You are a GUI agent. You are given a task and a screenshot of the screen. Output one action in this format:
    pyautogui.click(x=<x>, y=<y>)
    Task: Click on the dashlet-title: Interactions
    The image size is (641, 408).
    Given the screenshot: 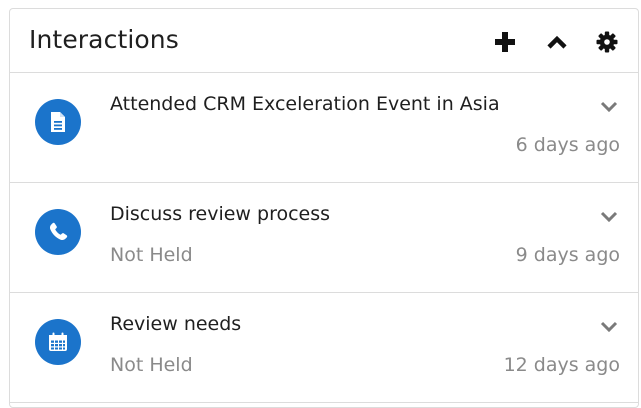 What is the action you would take?
    pyautogui.click(x=104, y=39)
    